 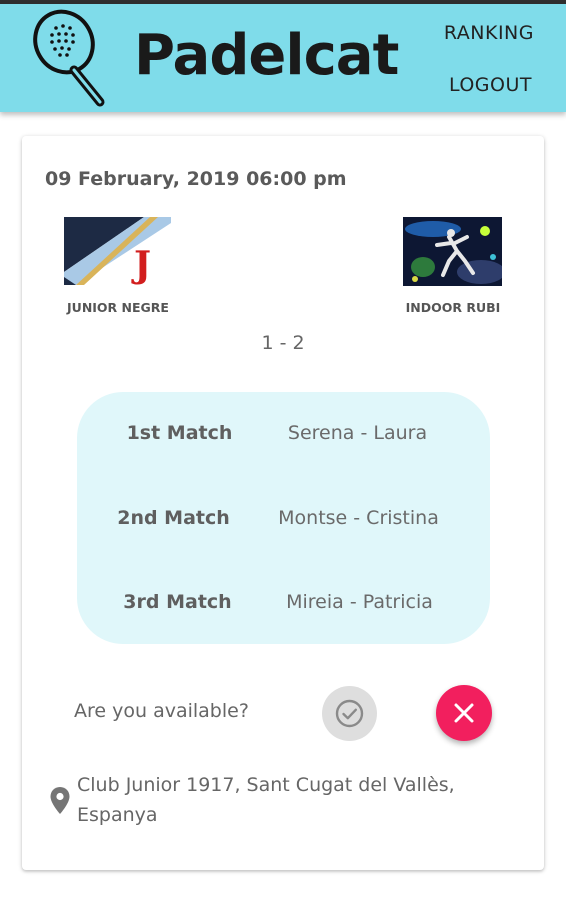 What do you see at coordinates (358, 518) in the screenshot?
I see `match-players: Montse - Cristina` at bounding box center [358, 518].